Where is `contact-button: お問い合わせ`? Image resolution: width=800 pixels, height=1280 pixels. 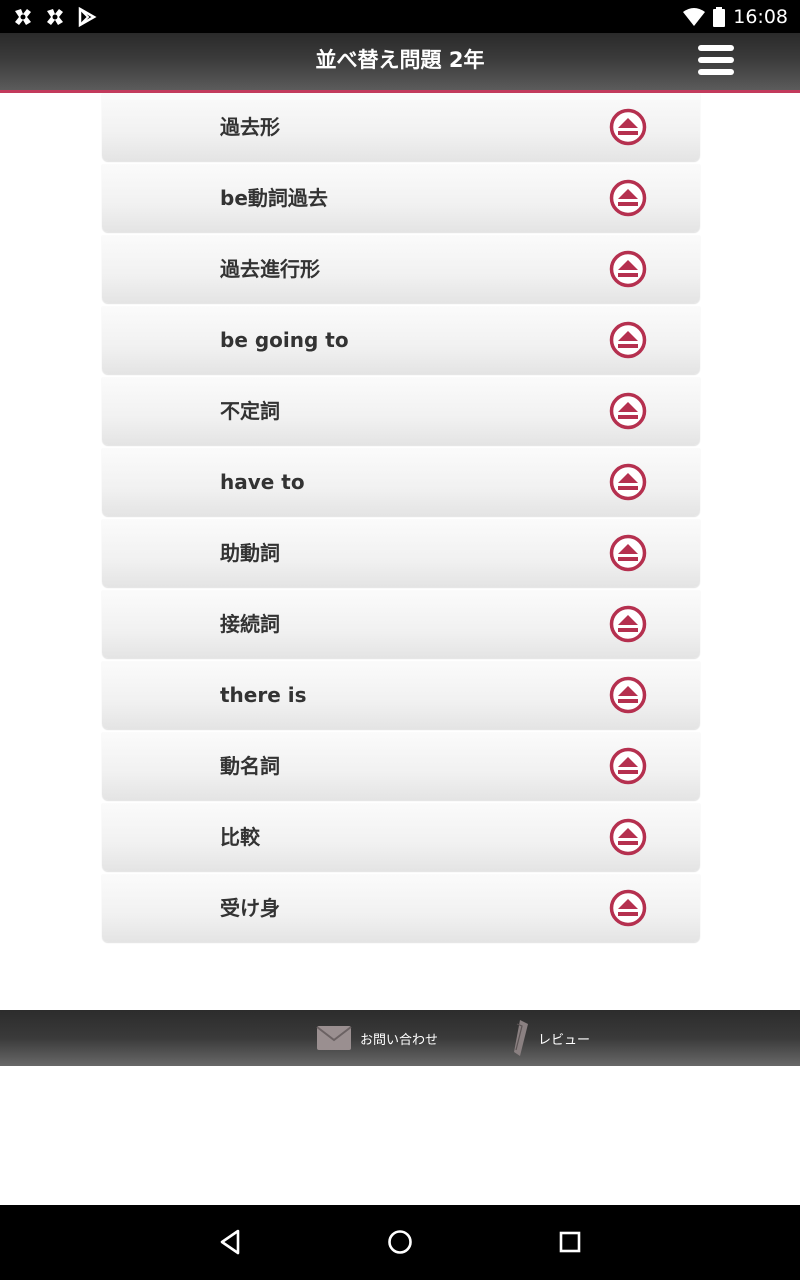 contact-button: お問い合わせ is located at coordinates (377, 1038).